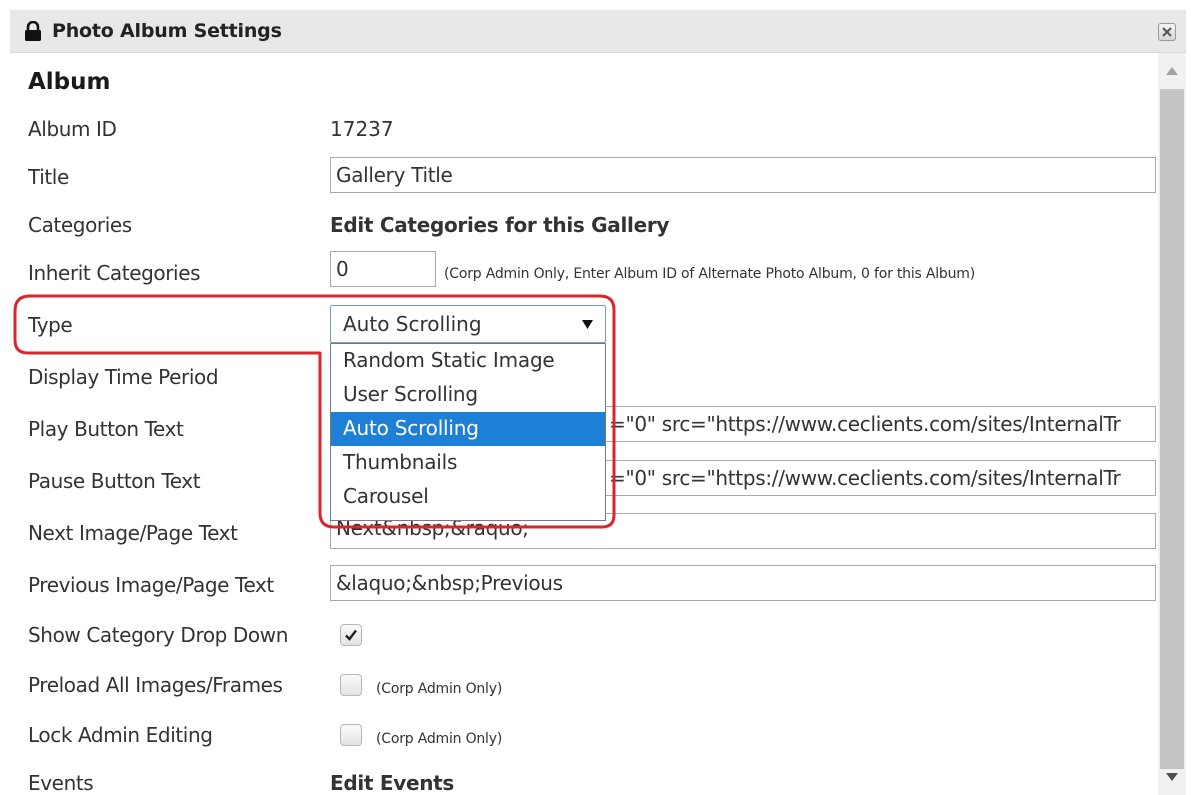 The image size is (1191, 795). Describe the element at coordinates (1172, 429) in the screenshot. I see `scrollbar-thumb` at that location.